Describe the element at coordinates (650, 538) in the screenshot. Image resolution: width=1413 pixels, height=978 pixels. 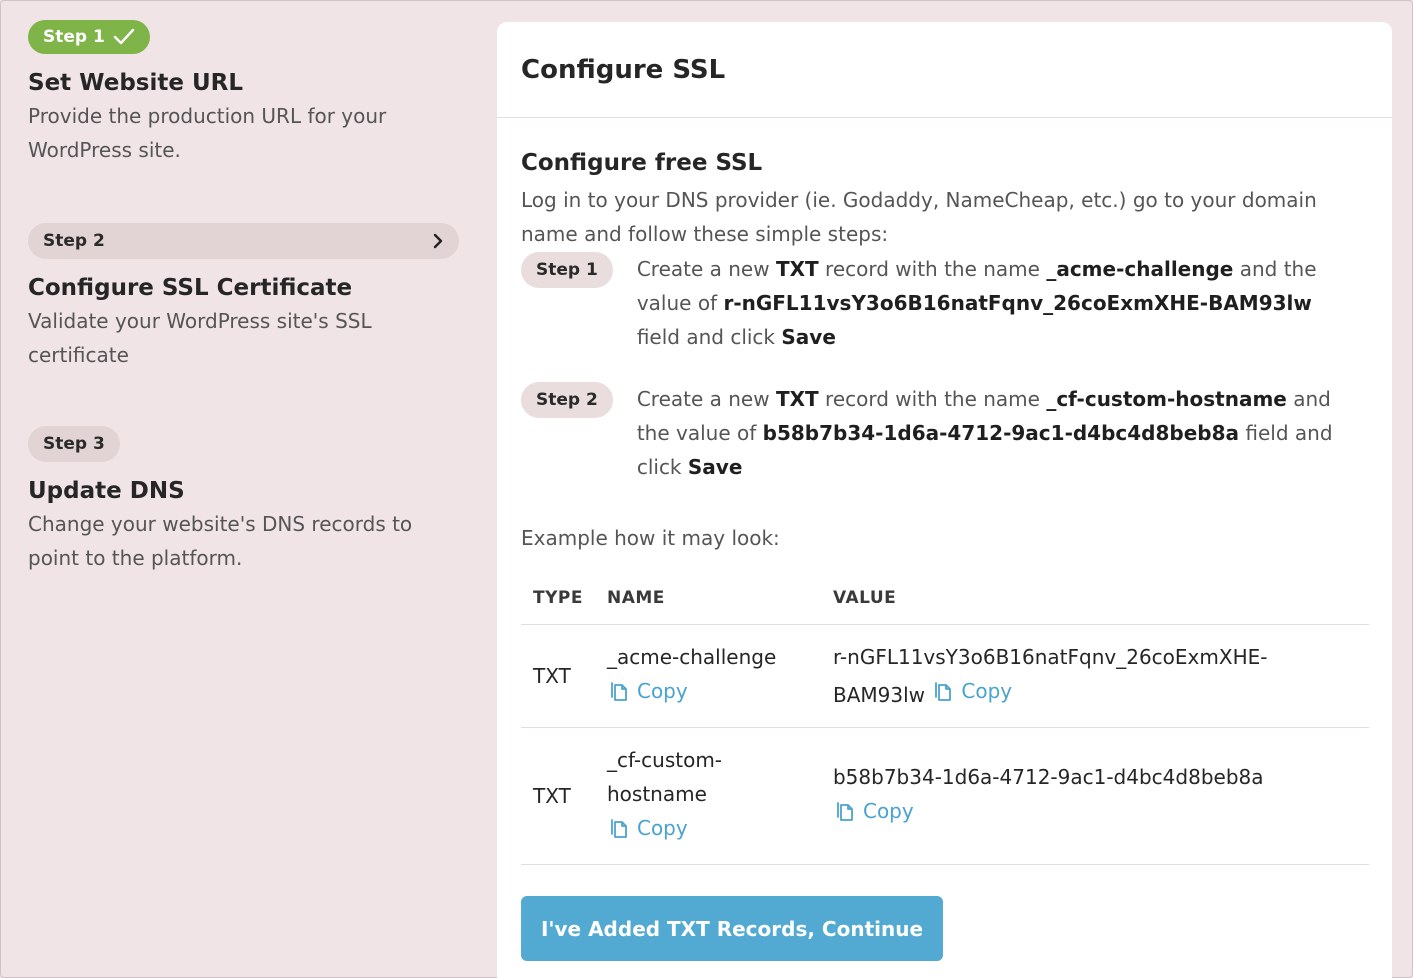
I see `example-label: Example how it may look:` at that location.